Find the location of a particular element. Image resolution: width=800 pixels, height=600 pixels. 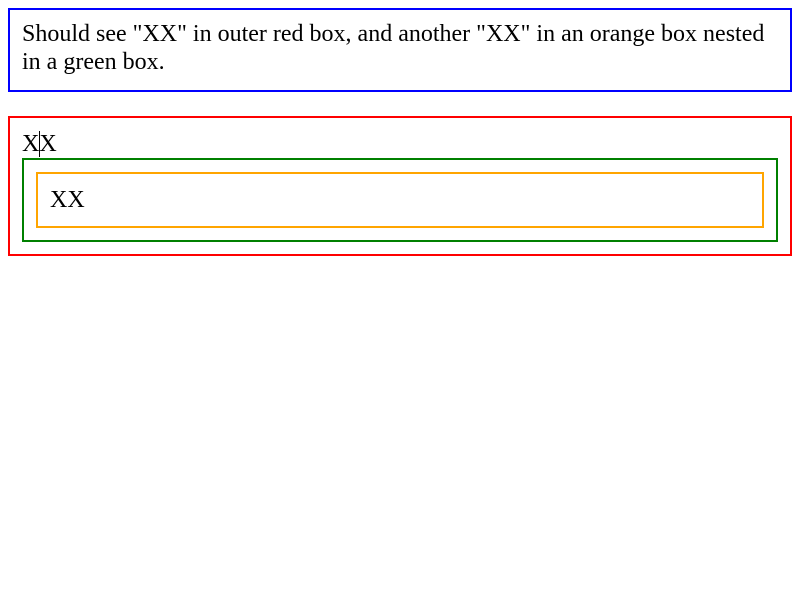

outer-text-first-char: X is located at coordinates (31, 144).